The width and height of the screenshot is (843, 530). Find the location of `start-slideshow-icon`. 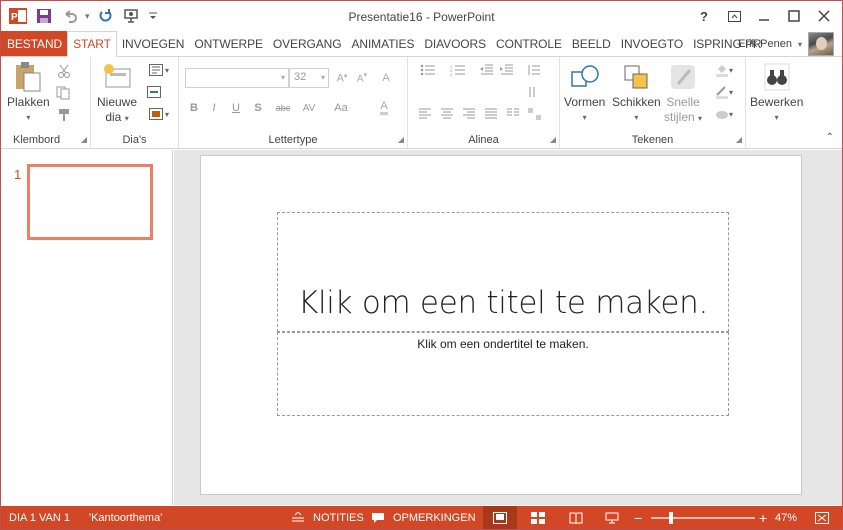

start-slideshow-icon is located at coordinates (131, 16).